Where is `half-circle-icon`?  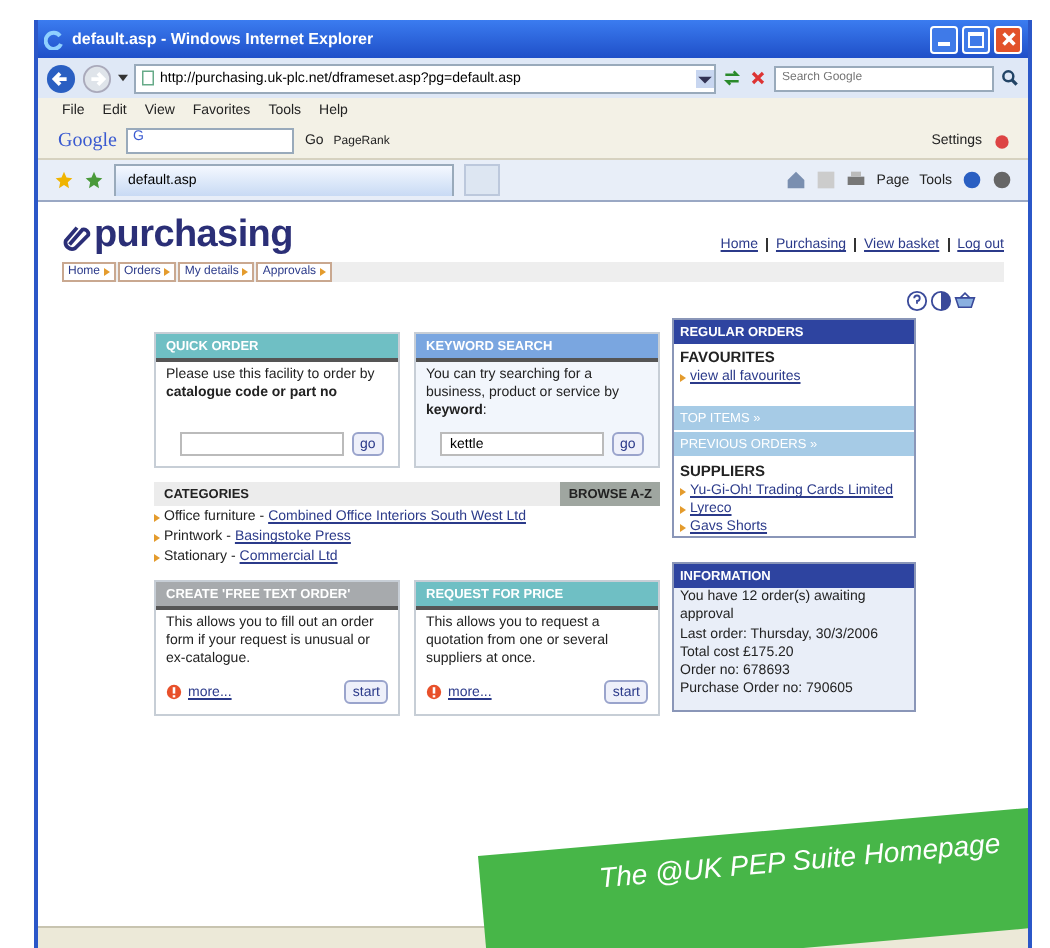 half-circle-icon is located at coordinates (941, 300).